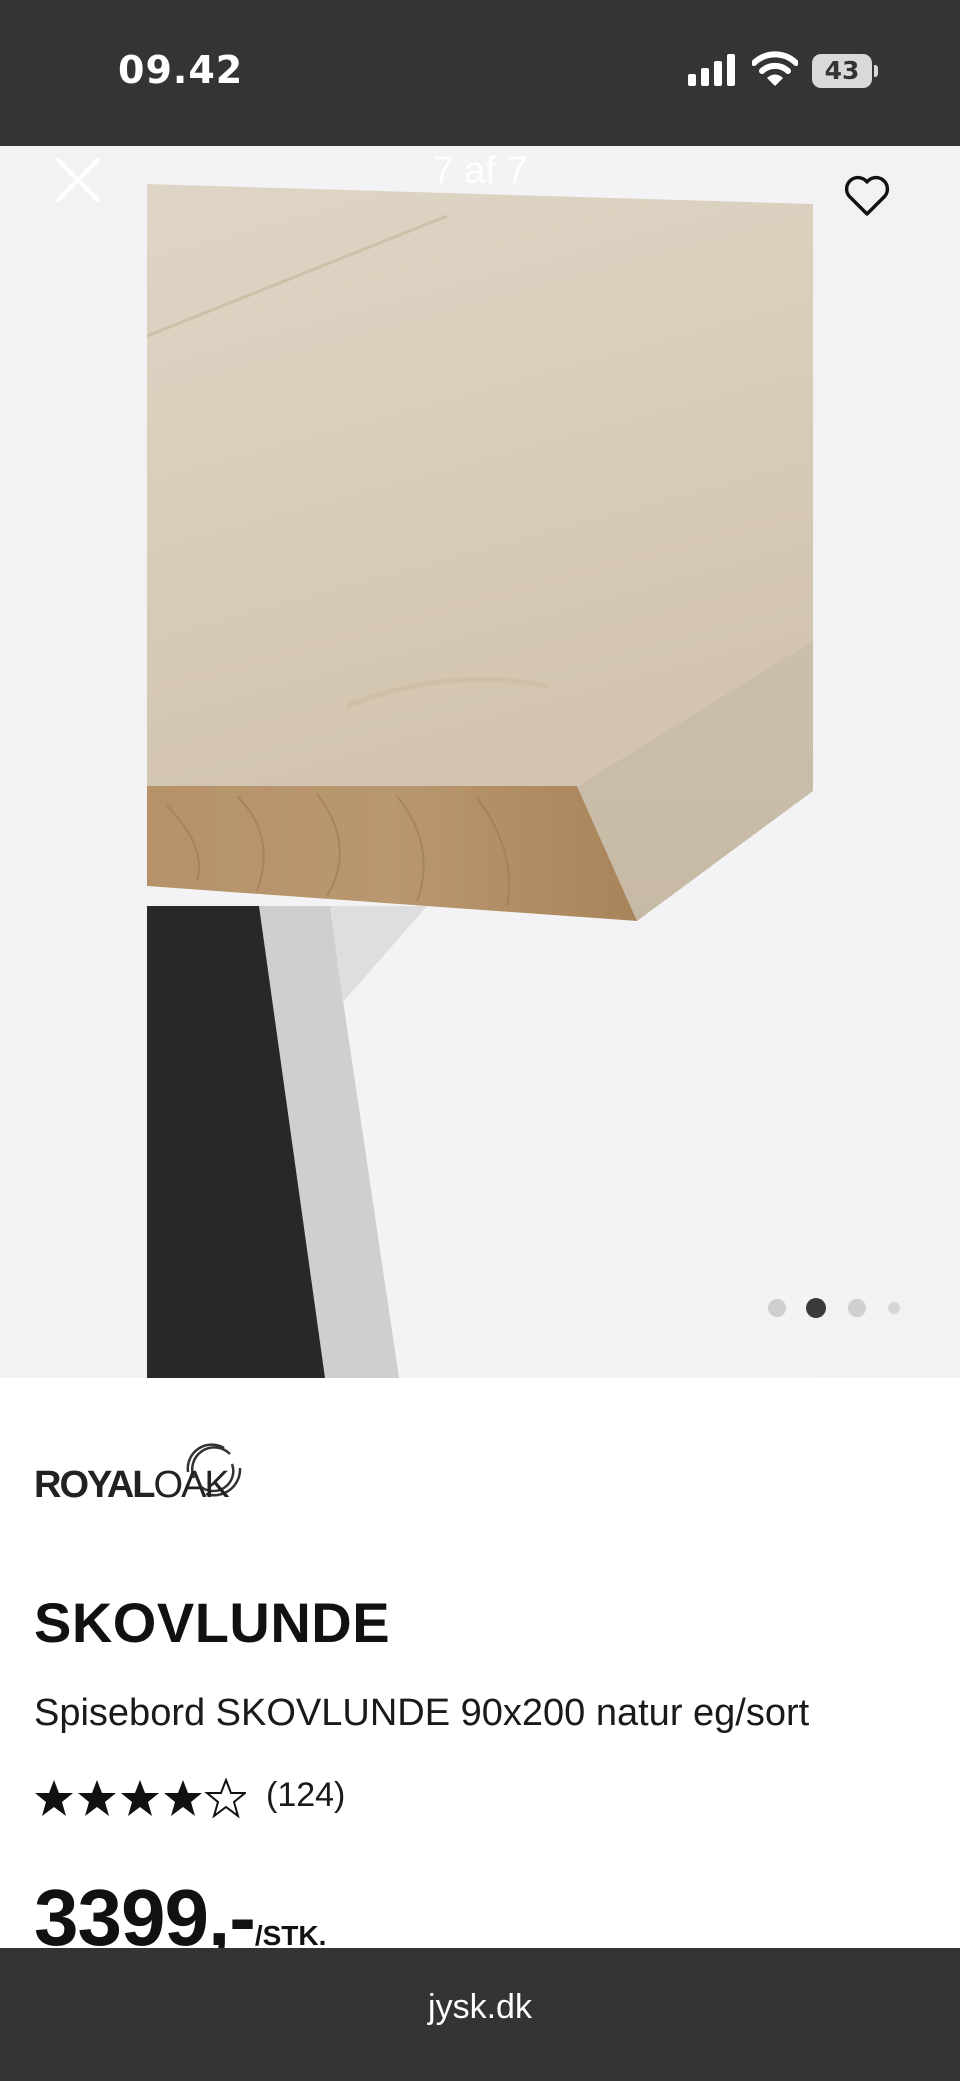 The image size is (960, 2081). What do you see at coordinates (867, 195) in the screenshot?
I see `heart-outline-icon` at bounding box center [867, 195].